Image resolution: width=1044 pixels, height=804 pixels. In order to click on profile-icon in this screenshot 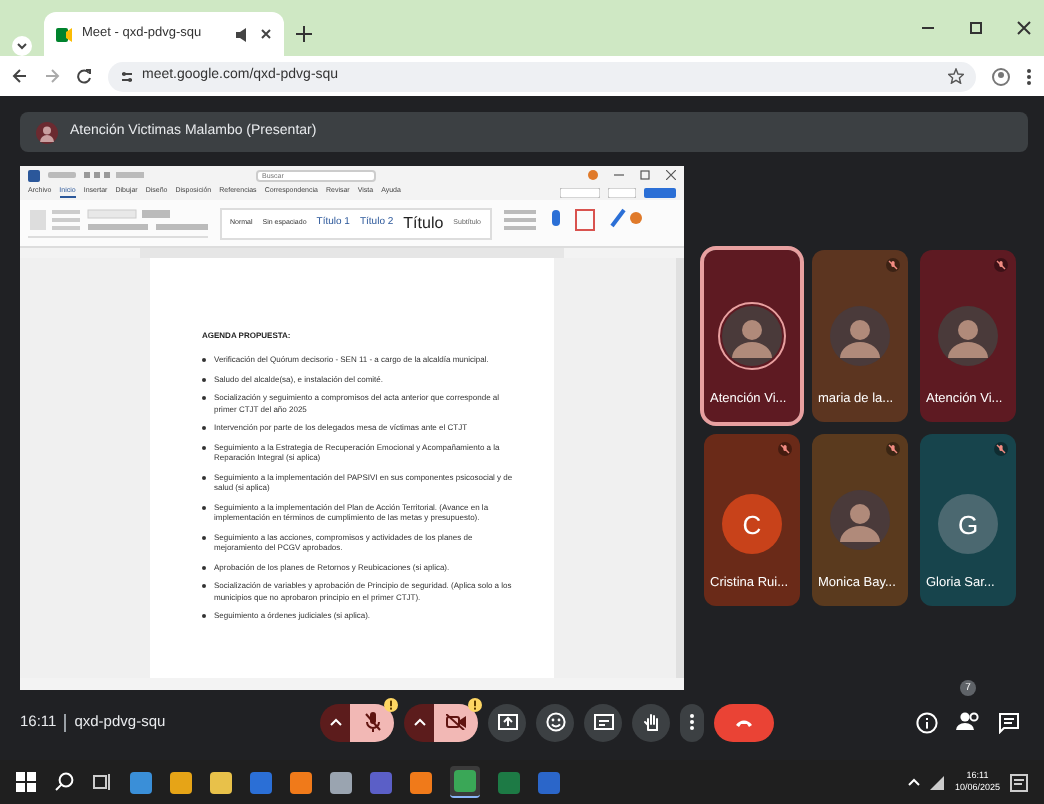, I will do `click(1001, 76)`.